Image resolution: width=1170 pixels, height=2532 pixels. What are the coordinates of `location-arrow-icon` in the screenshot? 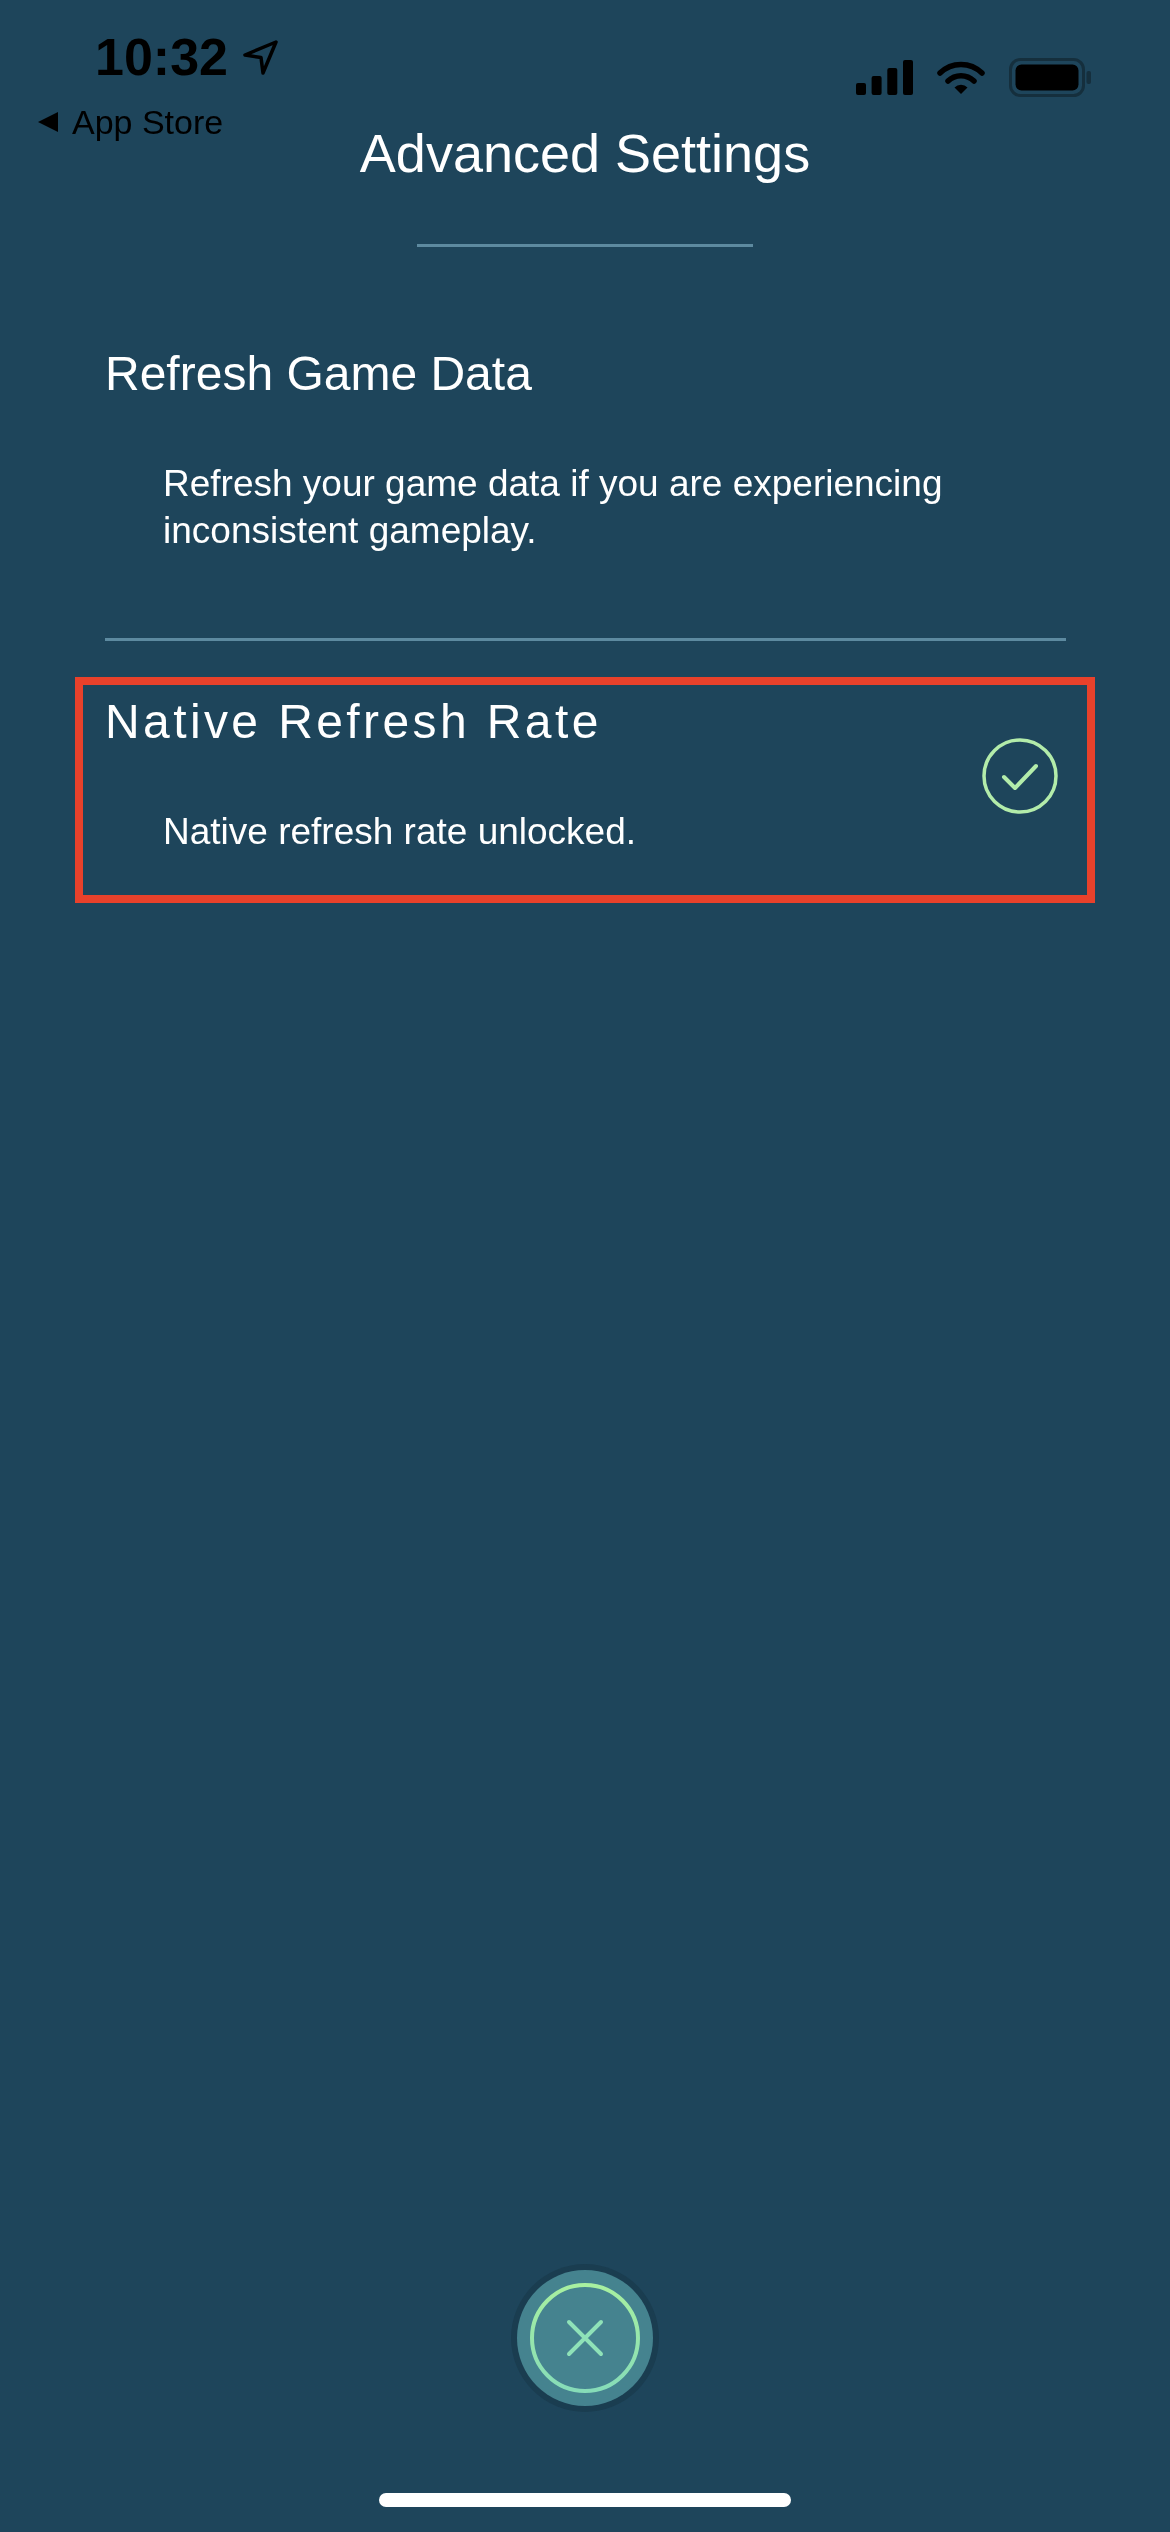 It's located at (260, 57).